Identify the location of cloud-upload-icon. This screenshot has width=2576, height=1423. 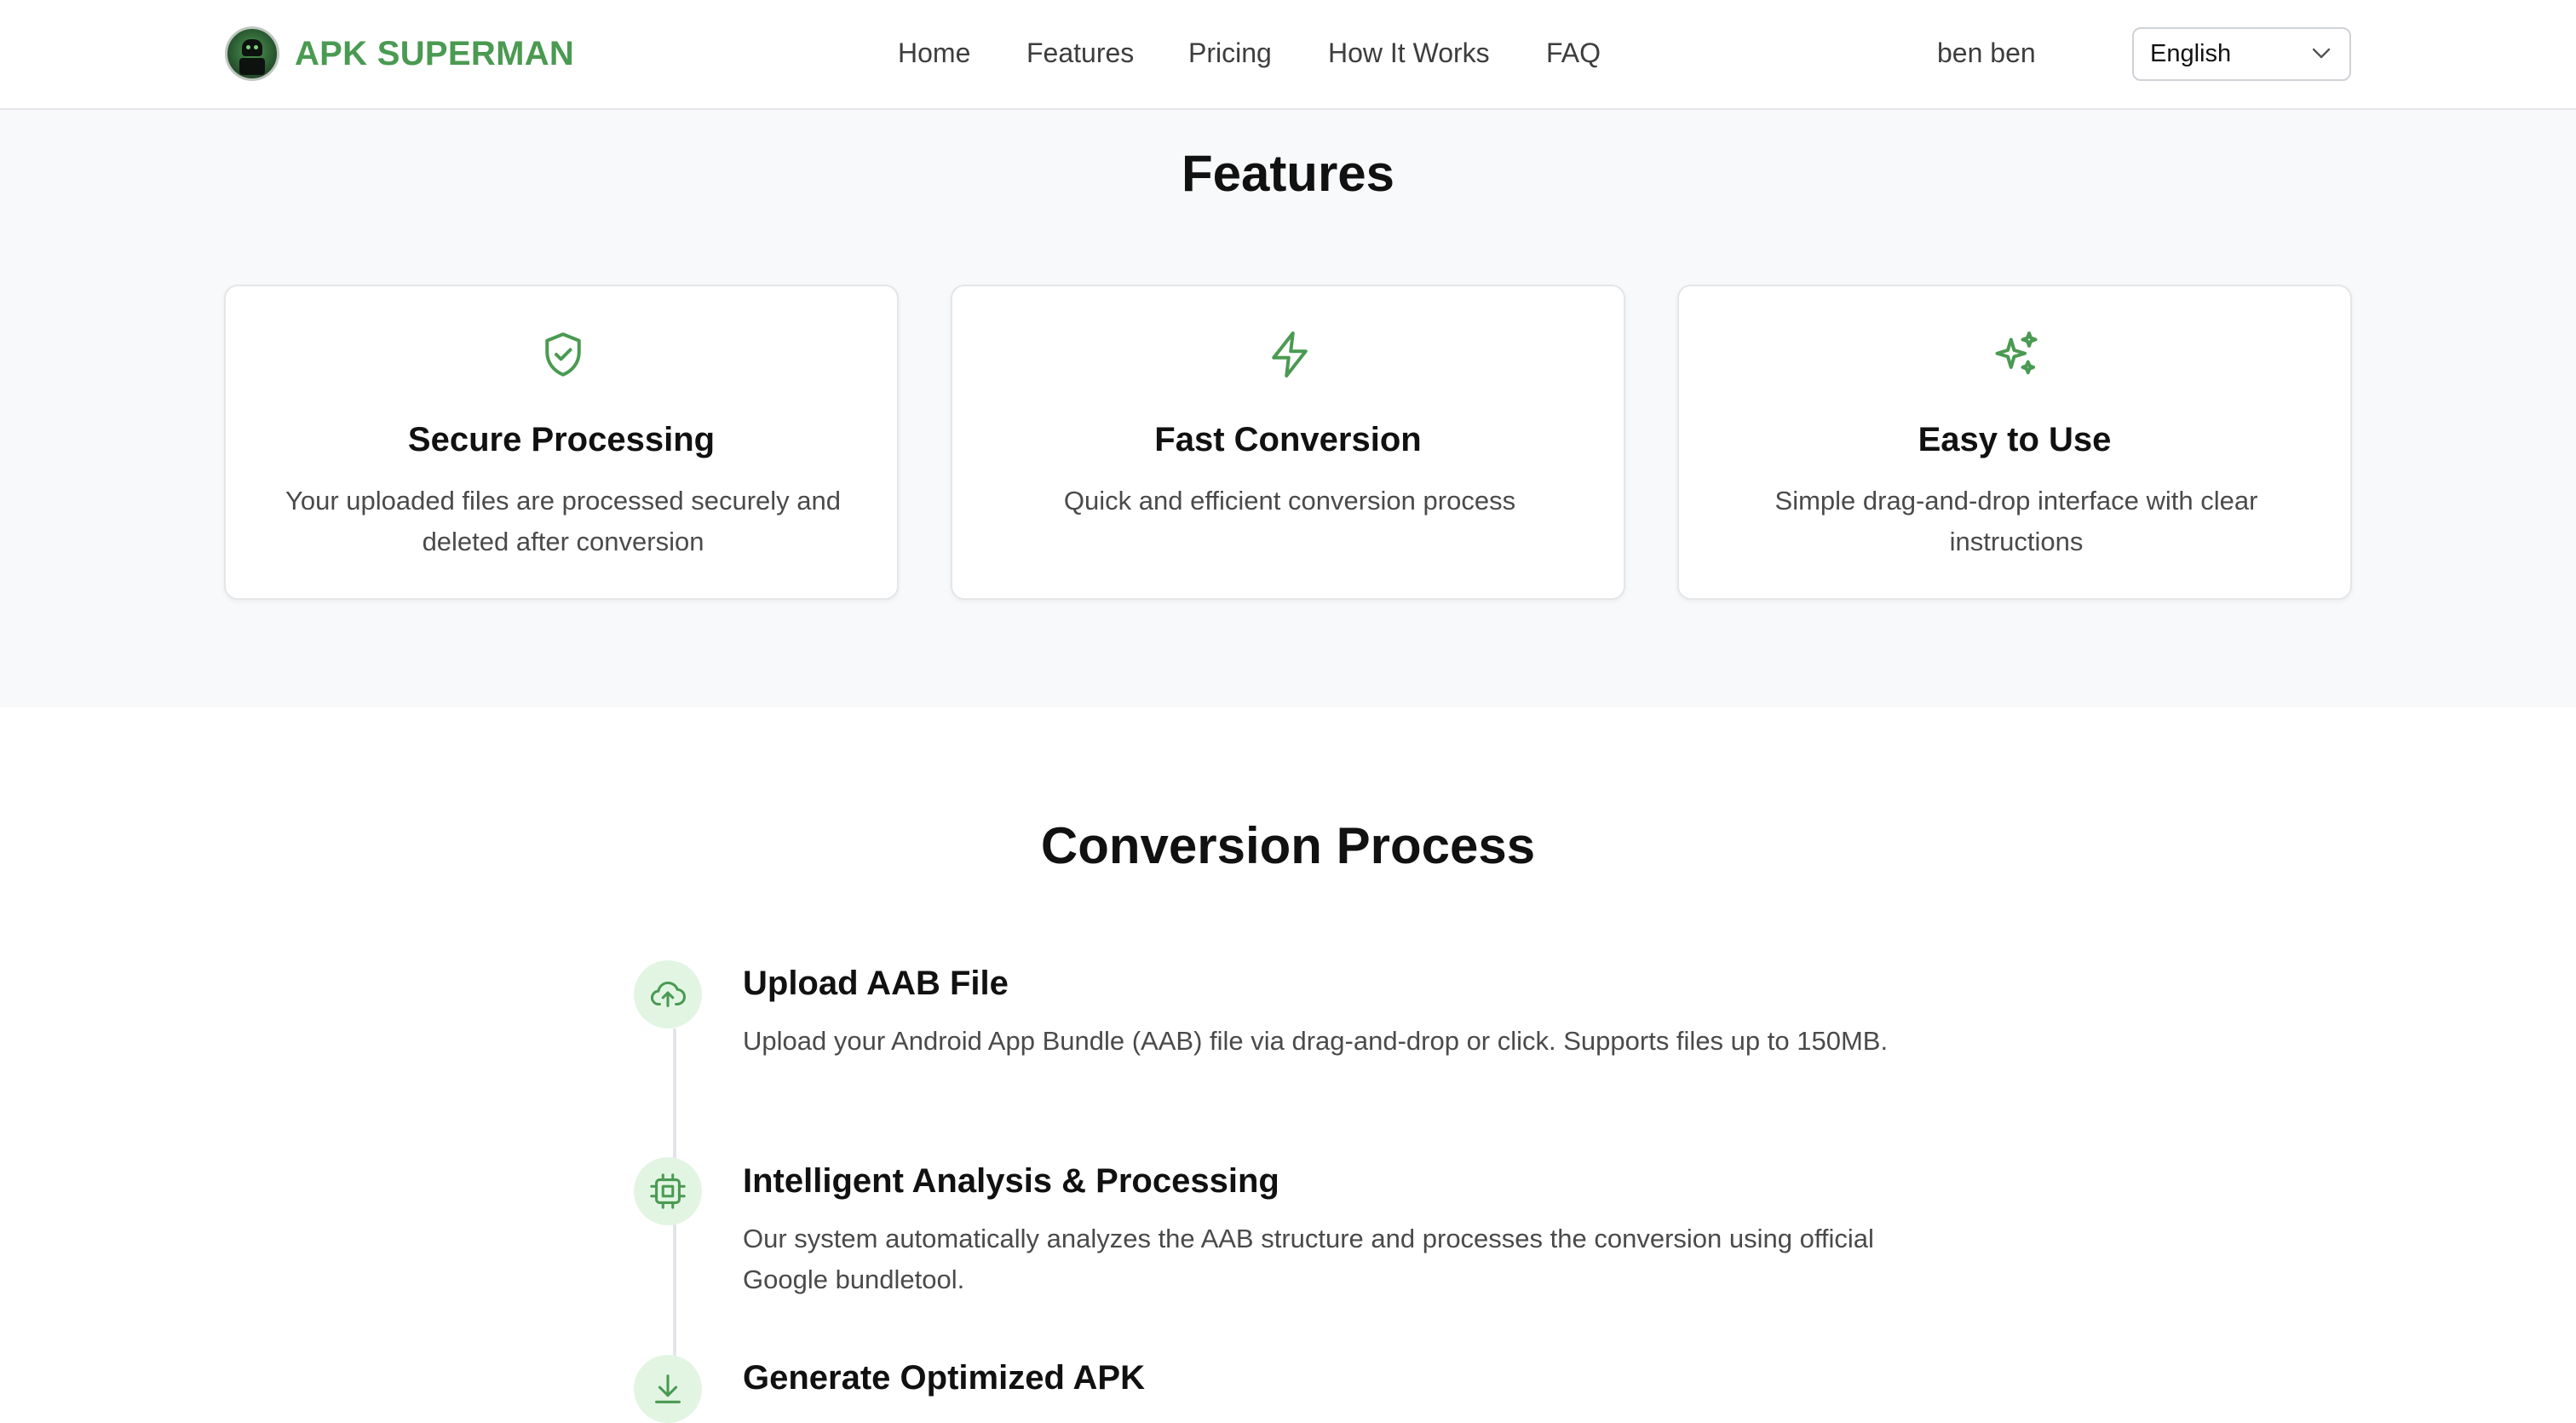
(669, 994).